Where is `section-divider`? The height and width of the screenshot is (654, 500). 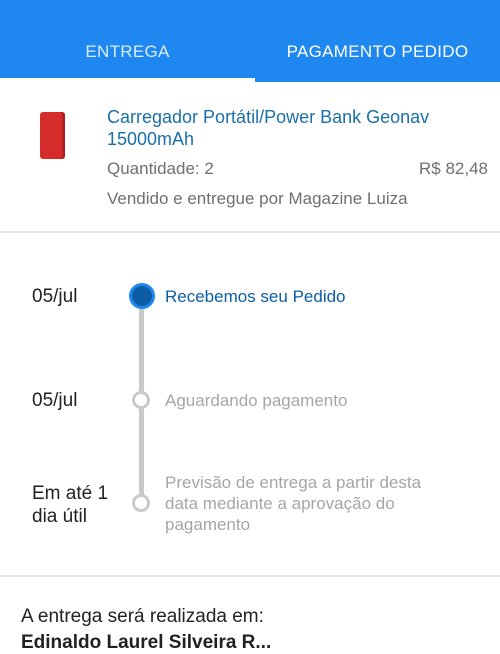 section-divider is located at coordinates (250, 576).